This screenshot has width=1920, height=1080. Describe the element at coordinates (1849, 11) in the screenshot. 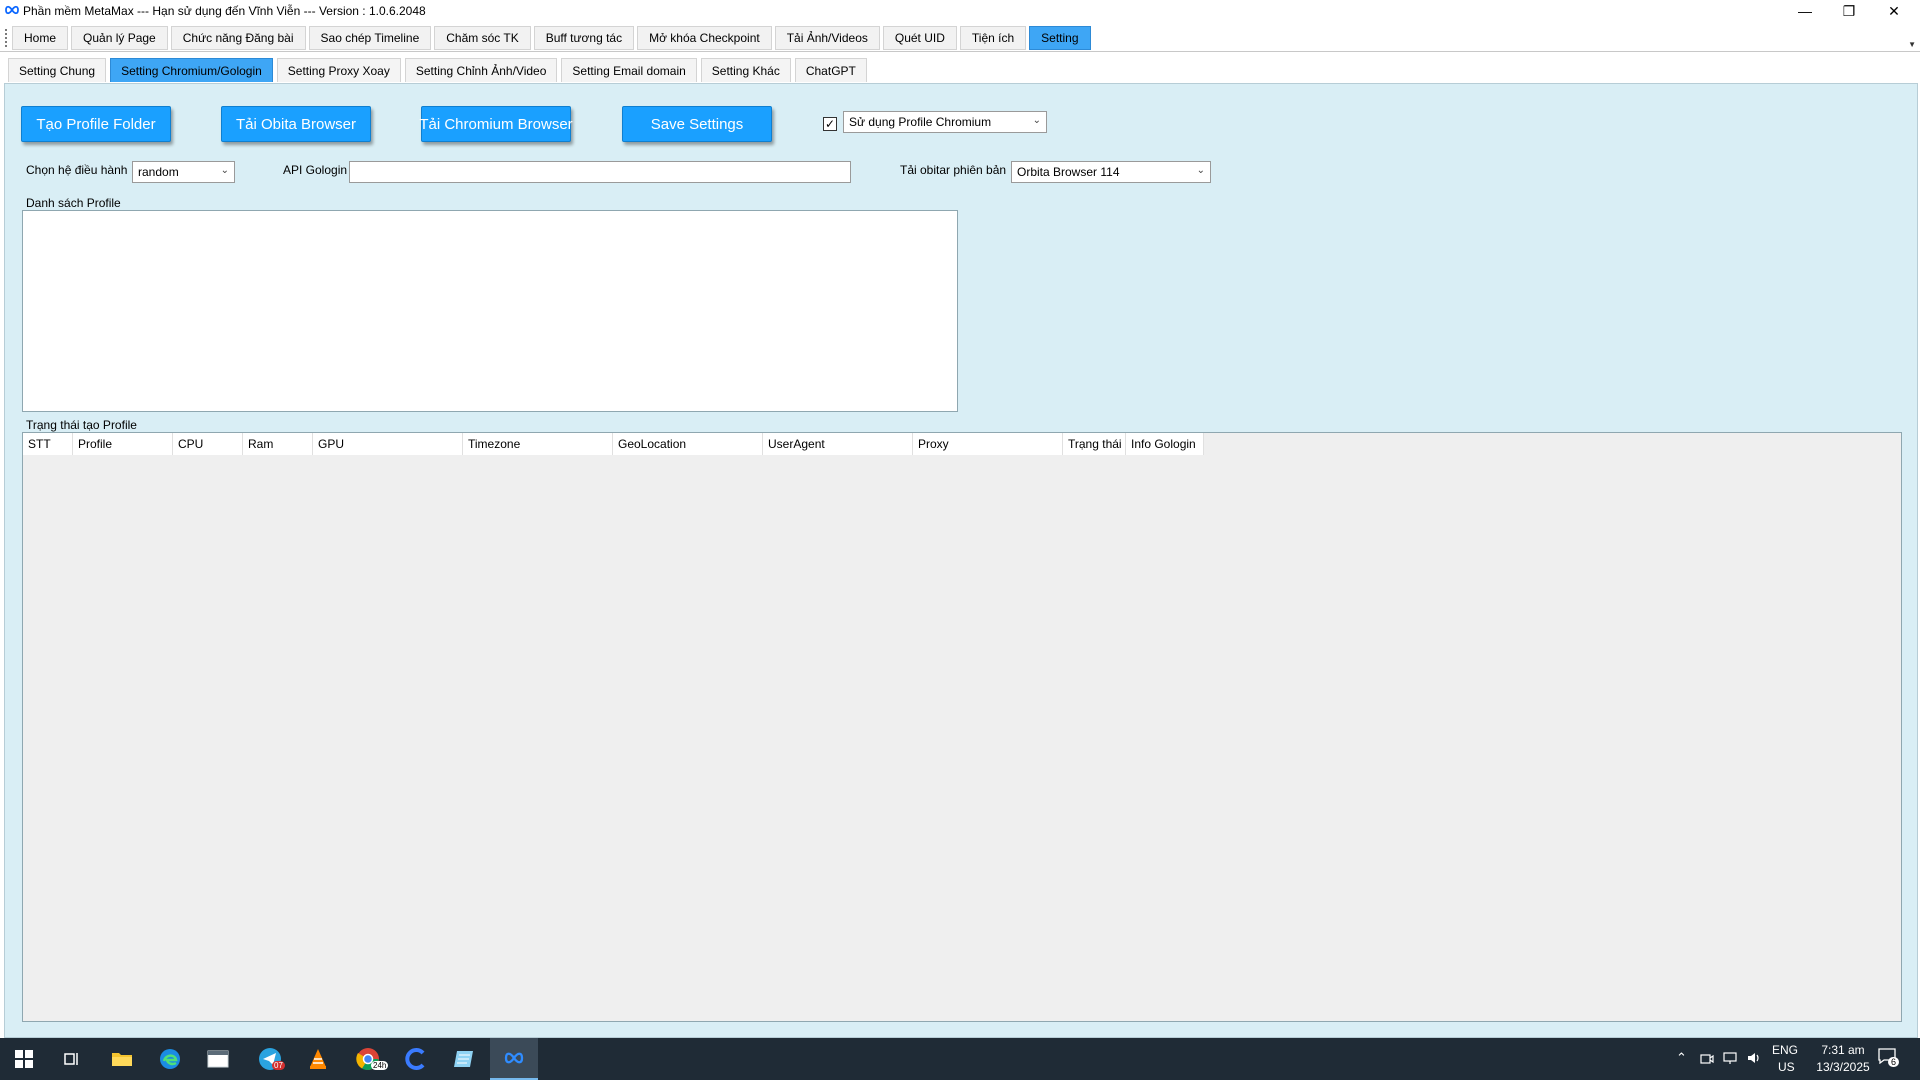

I see `restore-button: ❐` at that location.